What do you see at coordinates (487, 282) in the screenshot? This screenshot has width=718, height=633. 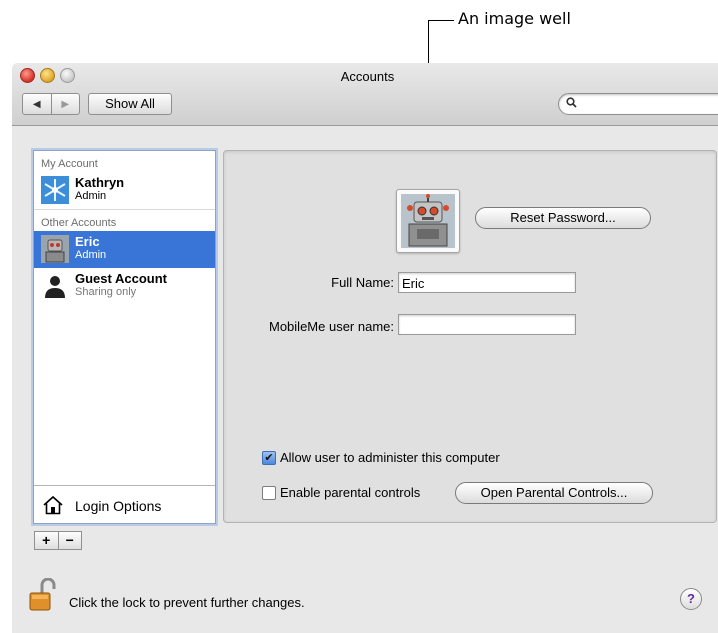 I see `full-name-field: Eric` at bounding box center [487, 282].